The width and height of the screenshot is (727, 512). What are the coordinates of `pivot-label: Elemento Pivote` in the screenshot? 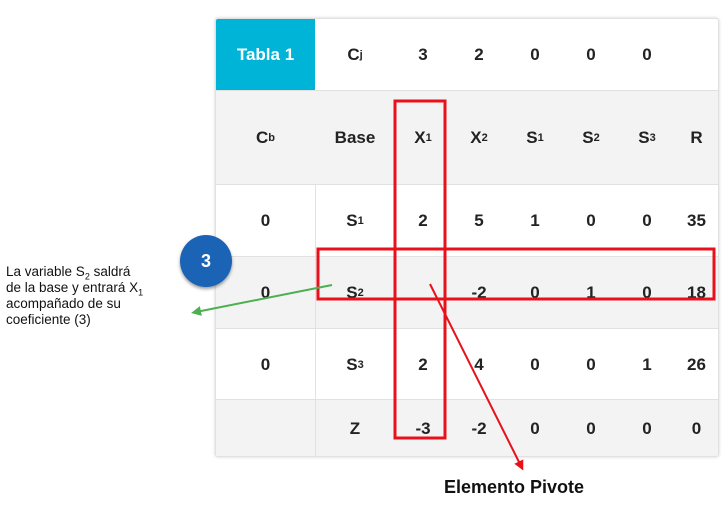 It's located at (514, 487).